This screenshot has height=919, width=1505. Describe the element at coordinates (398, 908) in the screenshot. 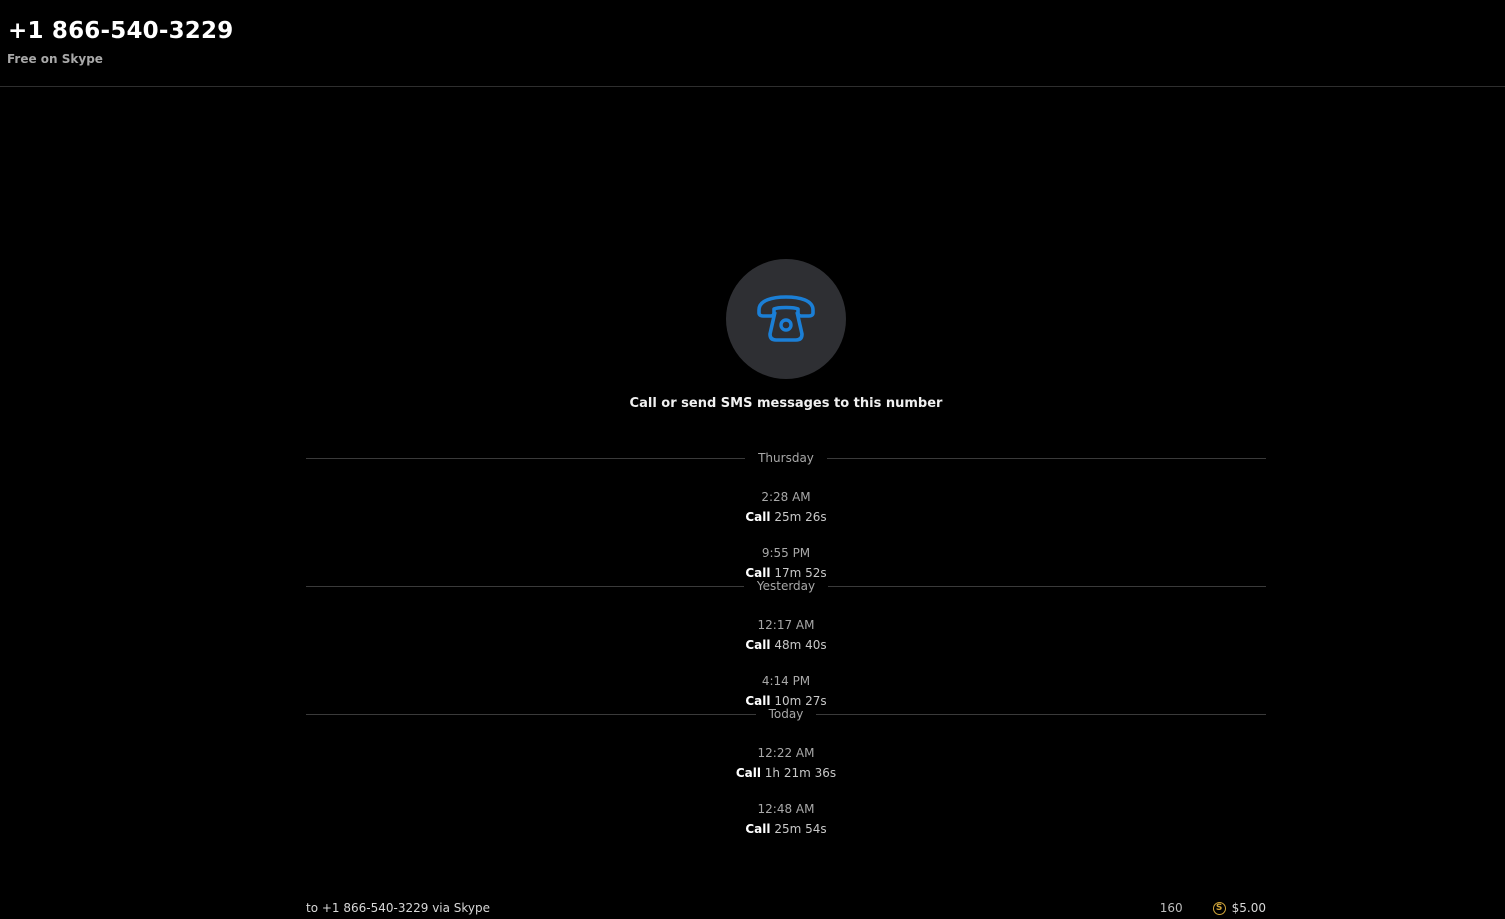

I see `sms-recipient-label: to +1 866-540-3229 via Skype` at that location.